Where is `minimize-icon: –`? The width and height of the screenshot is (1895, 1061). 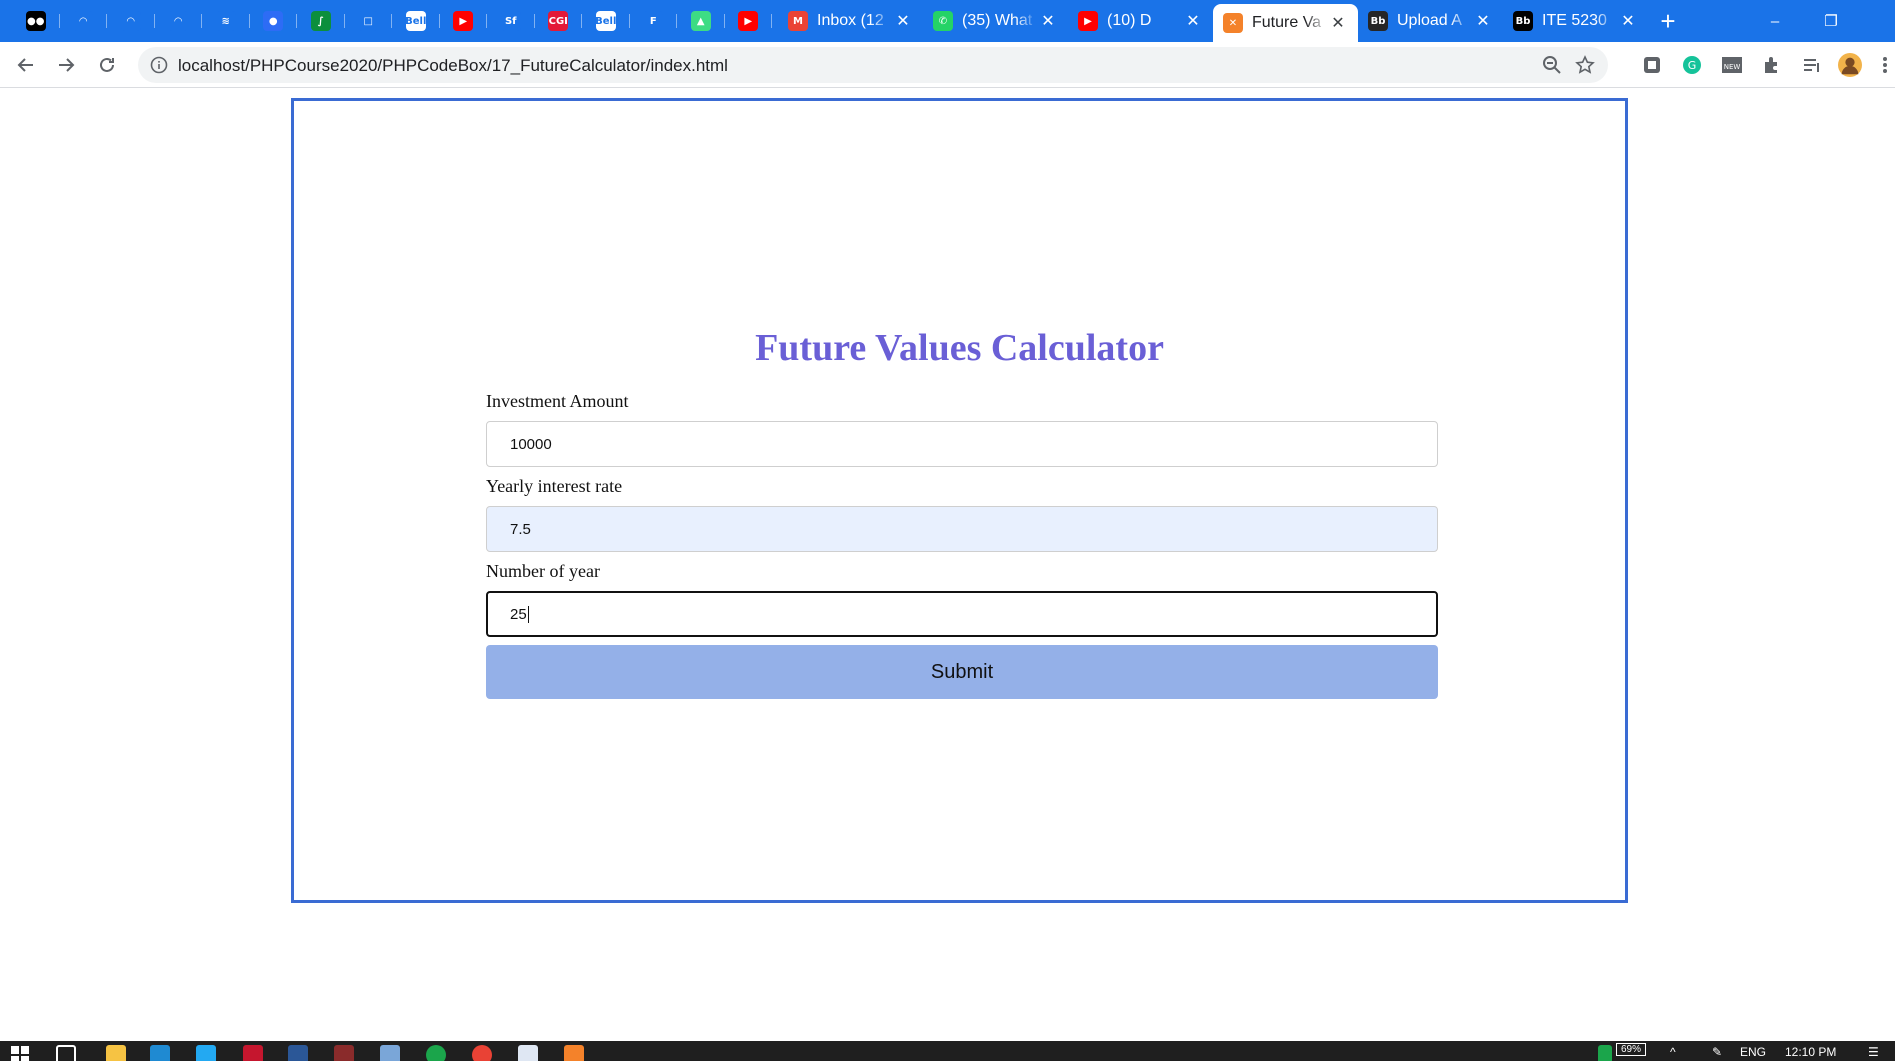
minimize-icon: – is located at coordinates (1775, 21).